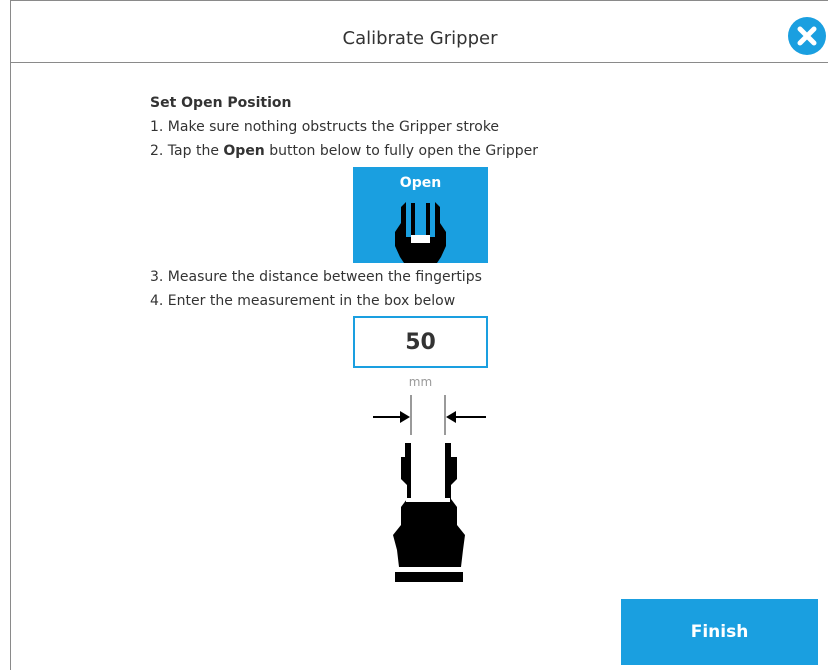  Describe the element at coordinates (420, 382) in the screenshot. I see `unit-label: mm` at that location.